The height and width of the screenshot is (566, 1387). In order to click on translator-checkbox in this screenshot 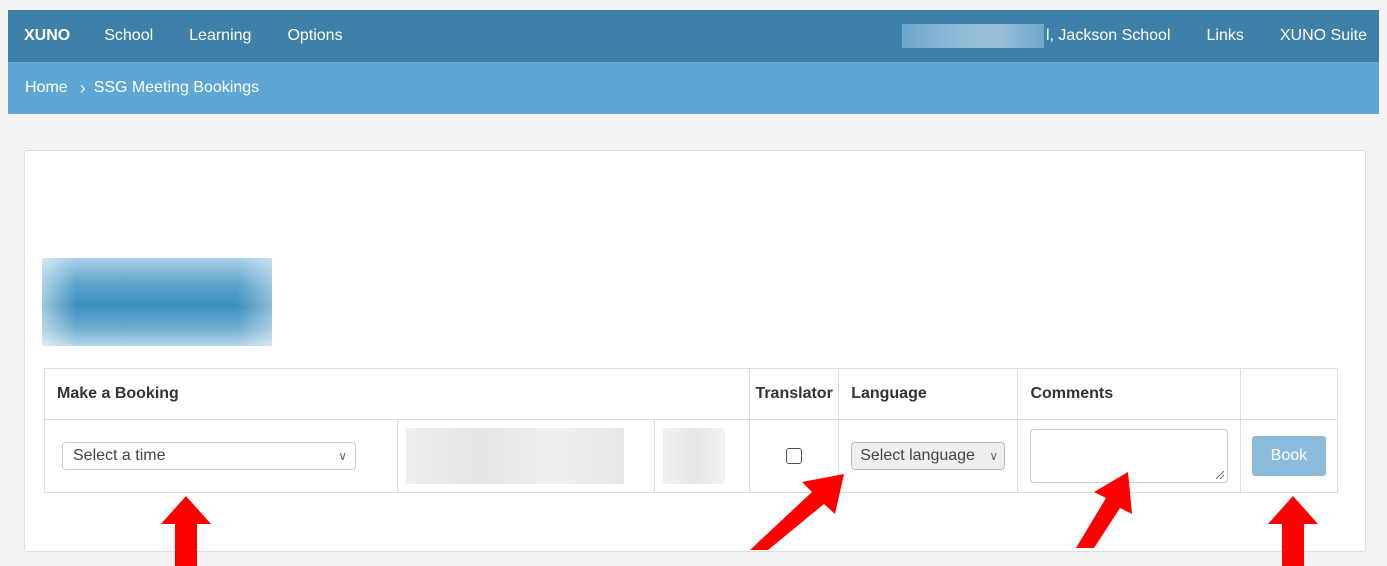, I will do `click(794, 456)`.